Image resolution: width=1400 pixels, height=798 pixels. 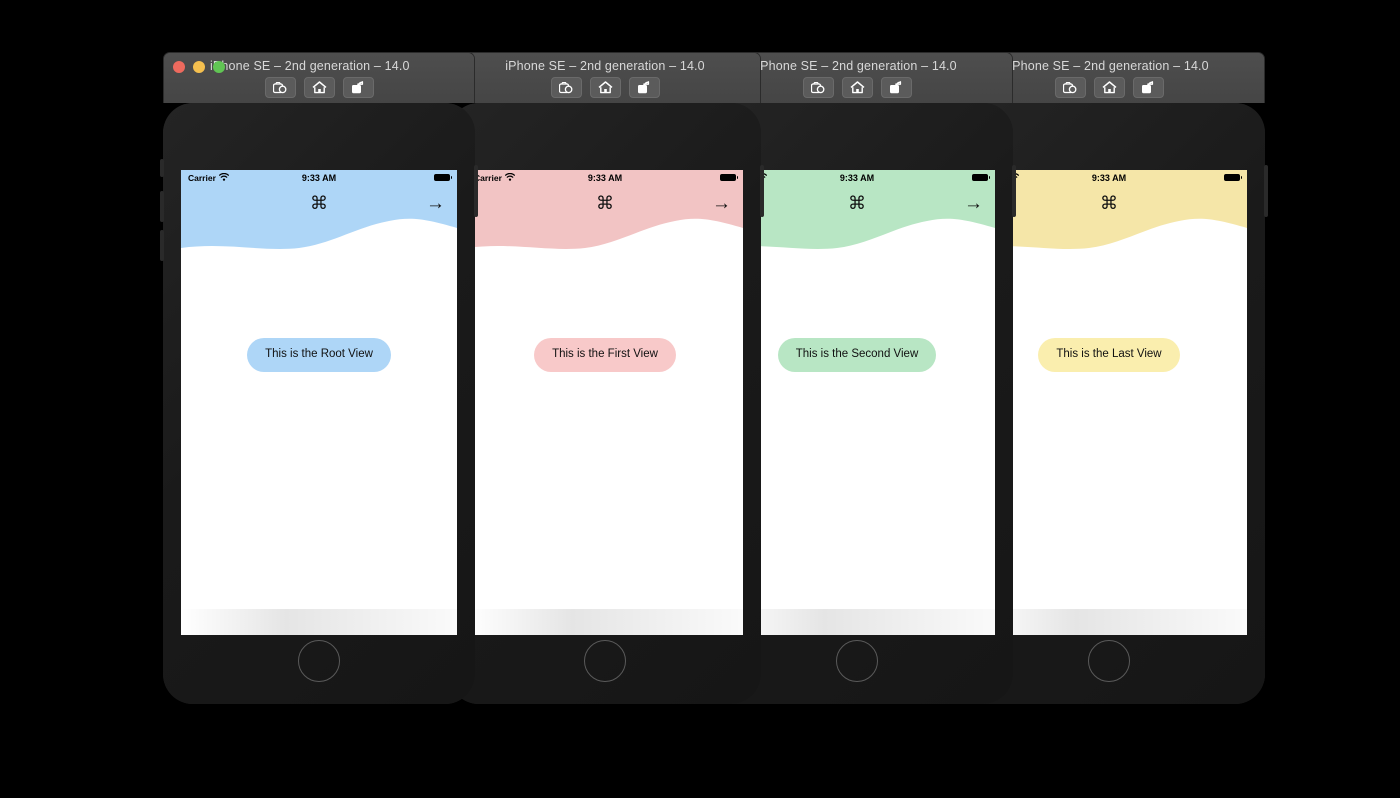 I want to click on screen-content: This is the First View, so click(x=605, y=450).